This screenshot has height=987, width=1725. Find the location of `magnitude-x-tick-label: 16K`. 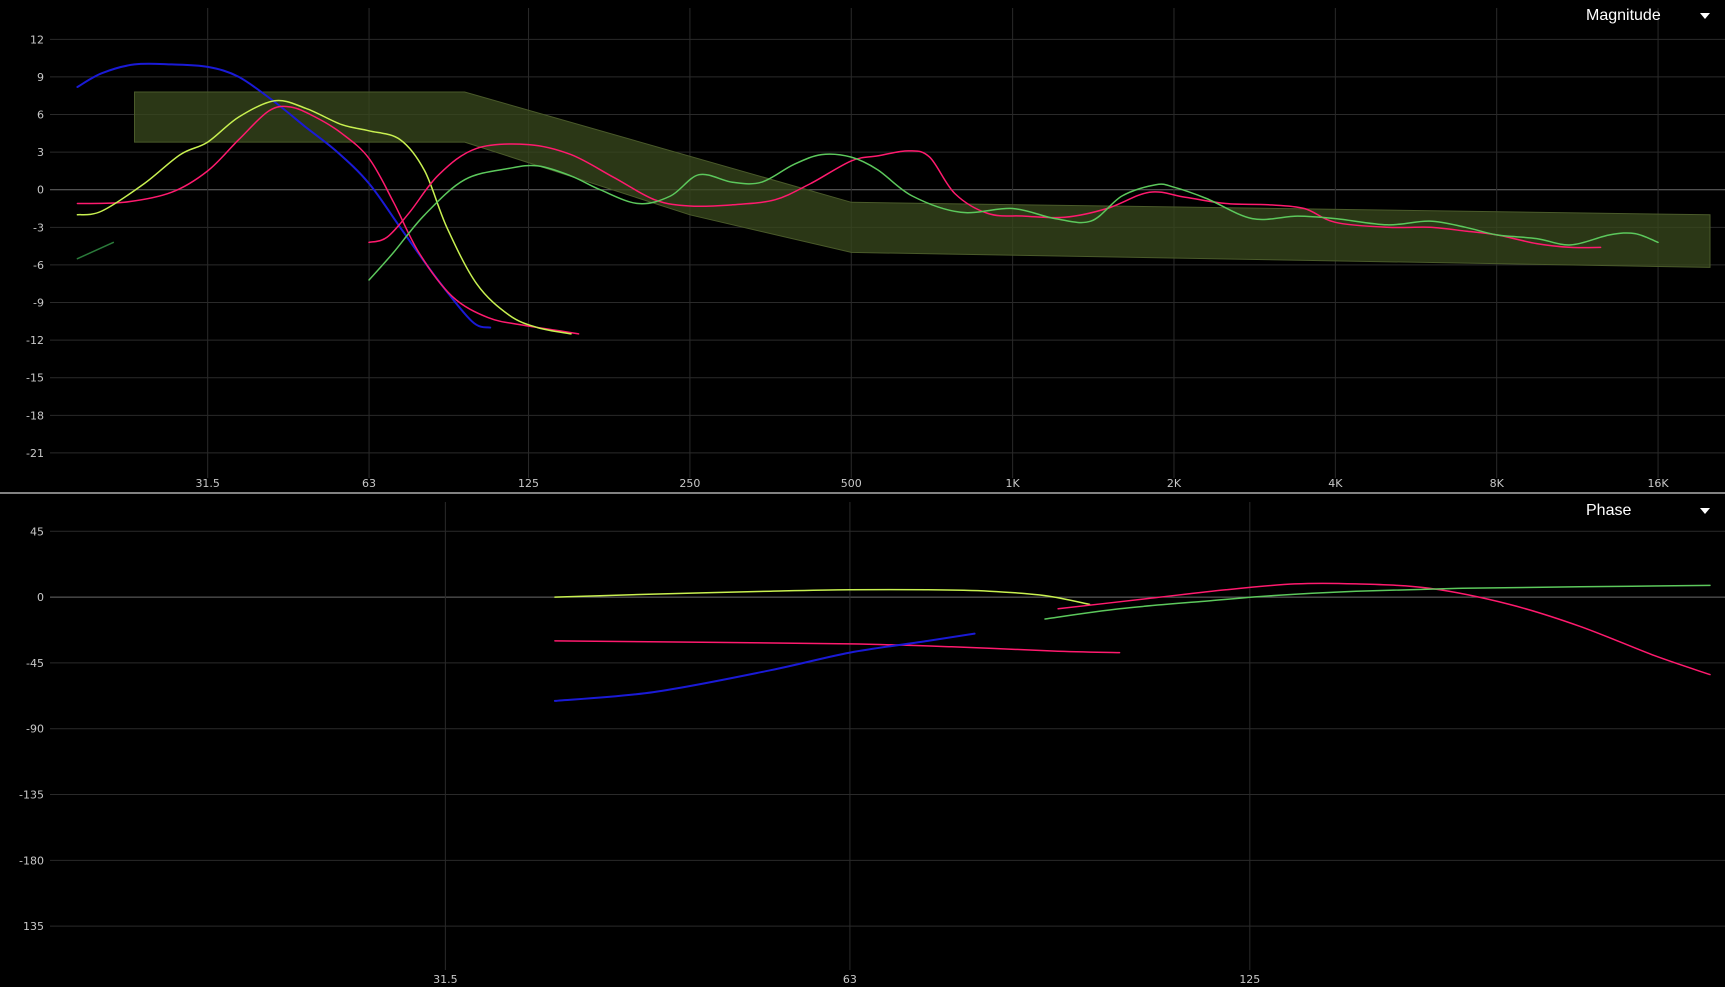

magnitude-x-tick-label: 16K is located at coordinates (1658, 483).